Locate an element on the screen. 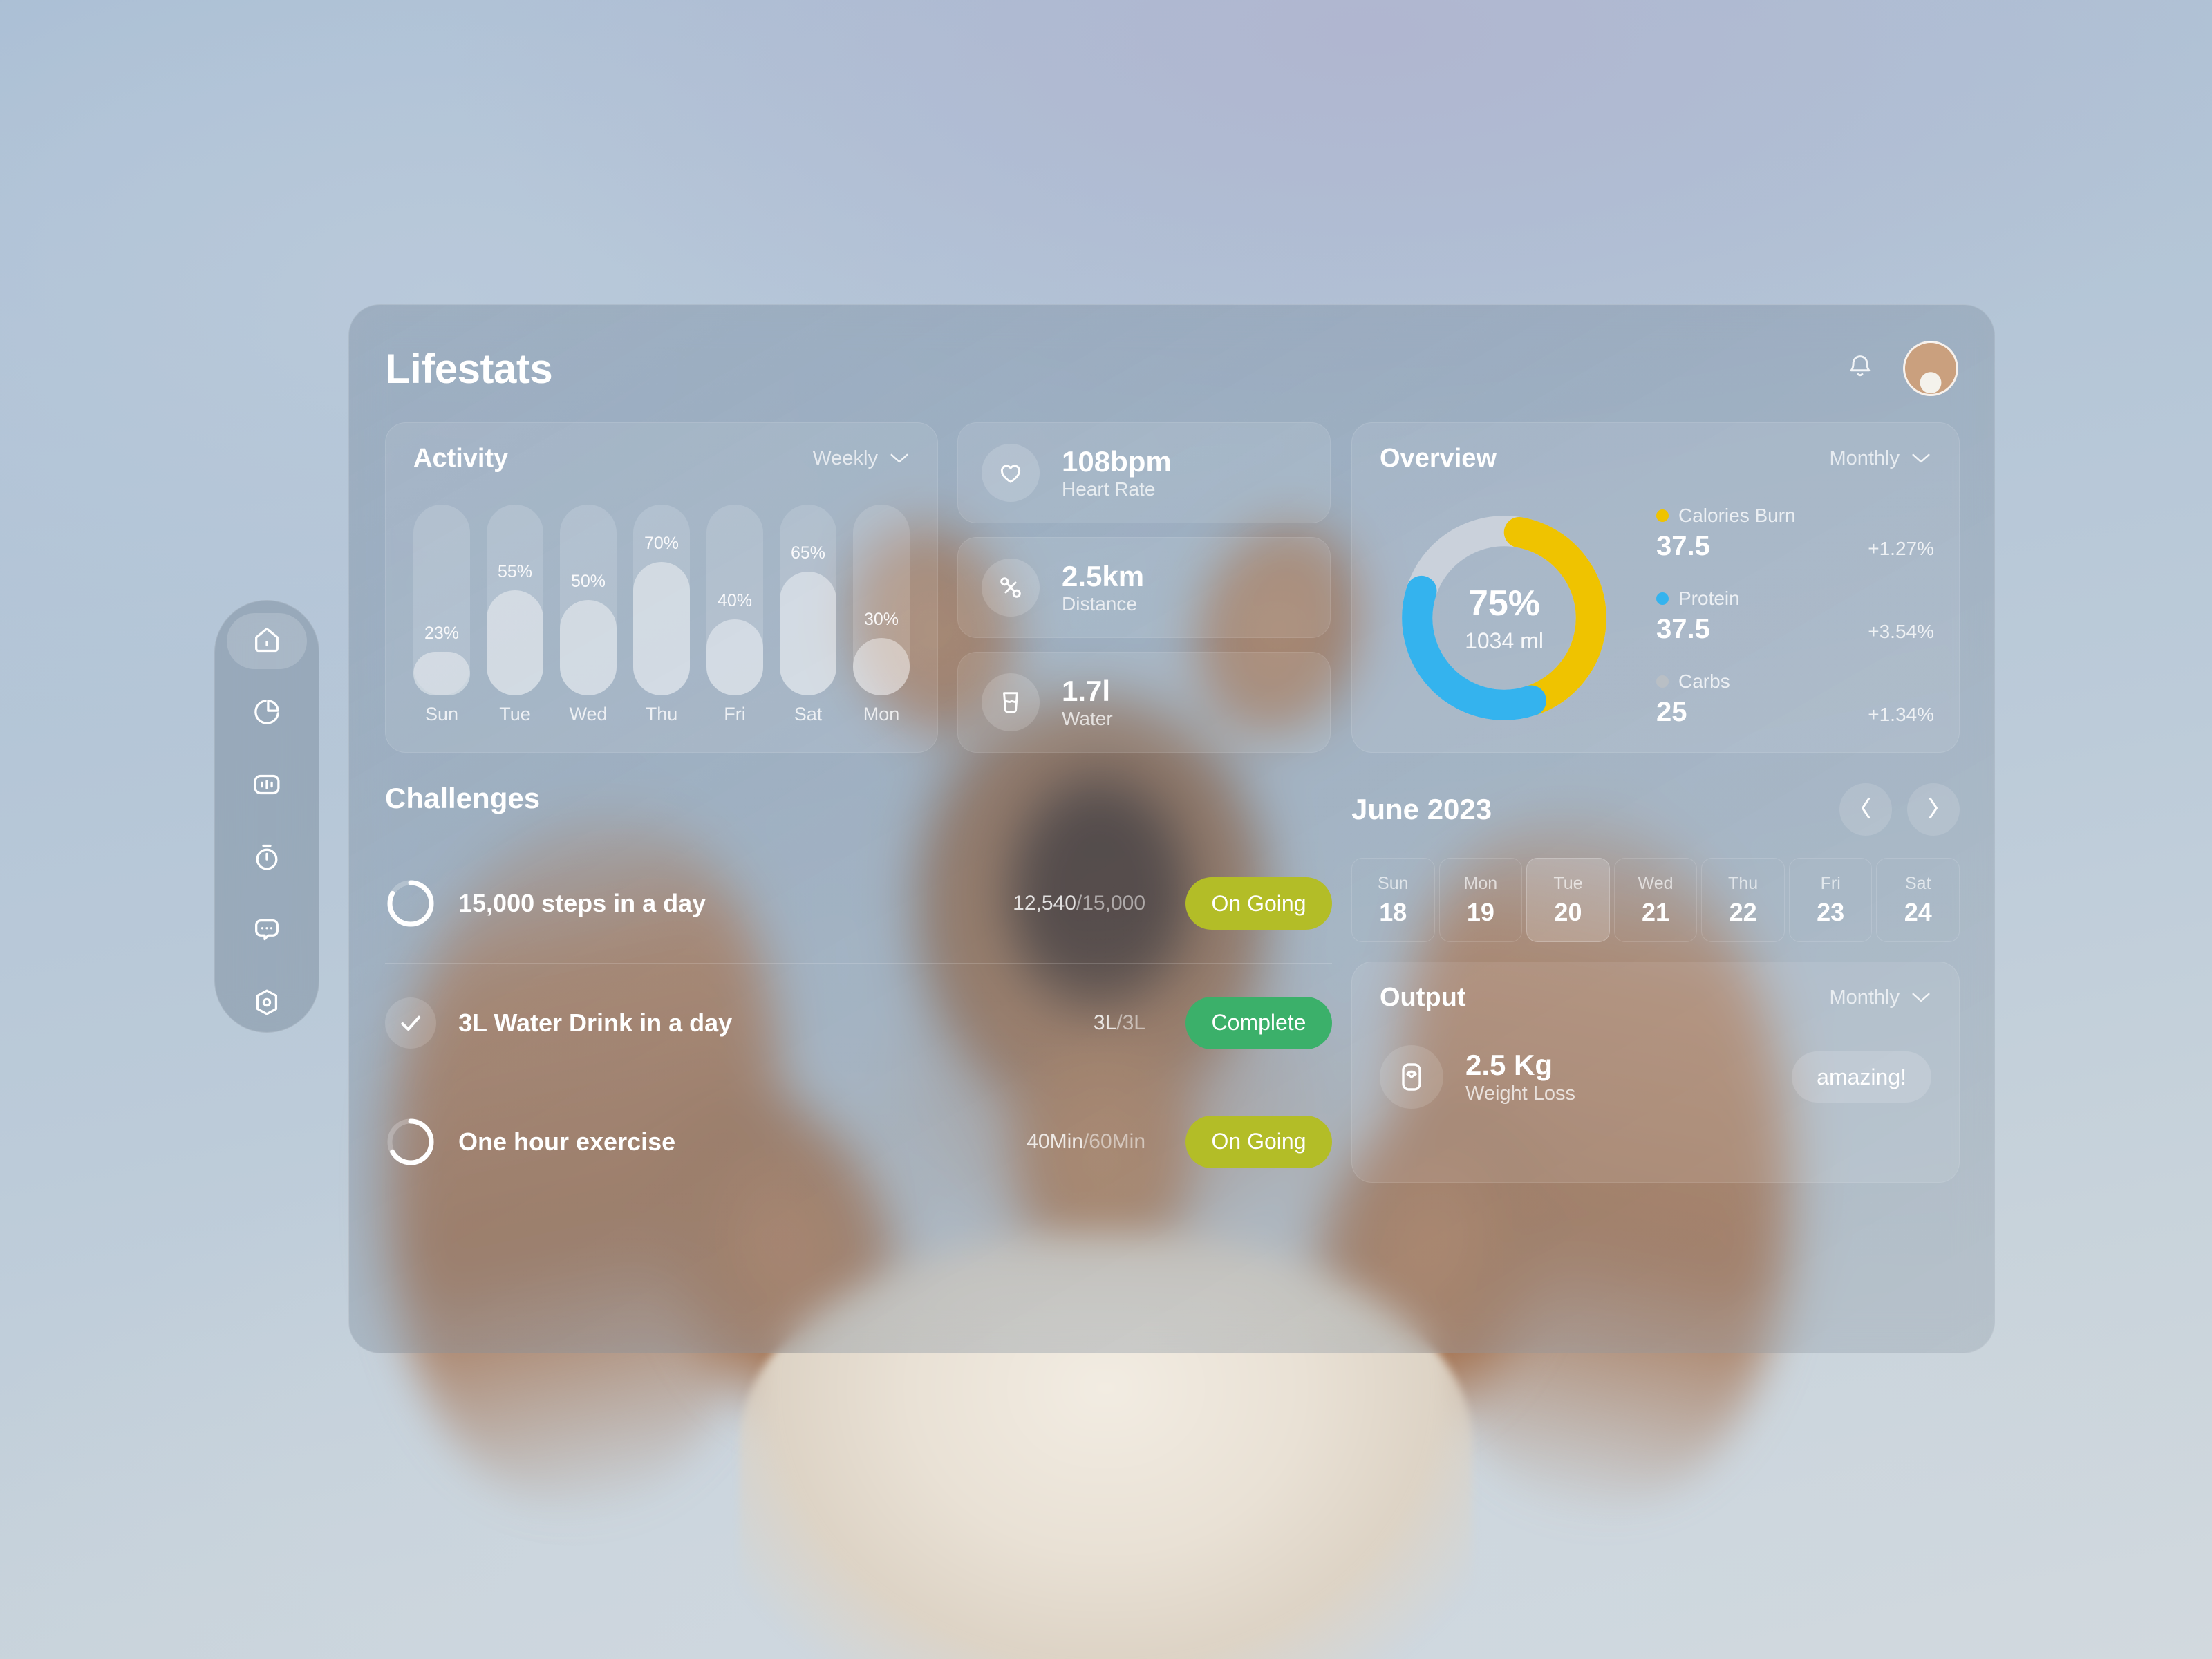 This screenshot has width=2212, height=1659. overview-period-dropdown: Monthly is located at coordinates (1880, 459).